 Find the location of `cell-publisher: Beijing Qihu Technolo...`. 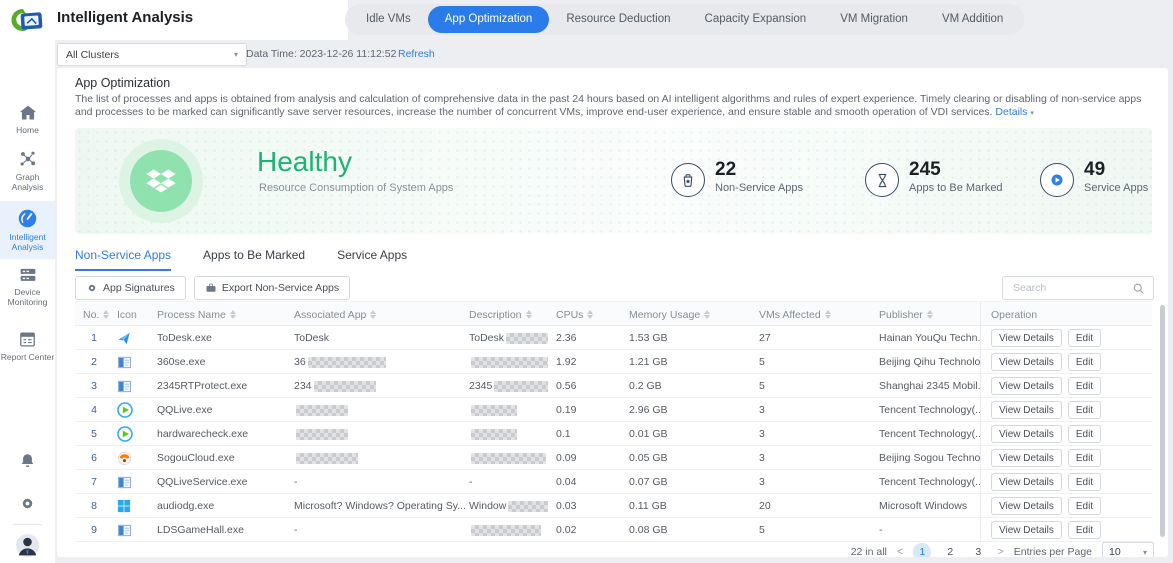

cell-publisher: Beijing Qihu Technolo... is located at coordinates (929, 362).